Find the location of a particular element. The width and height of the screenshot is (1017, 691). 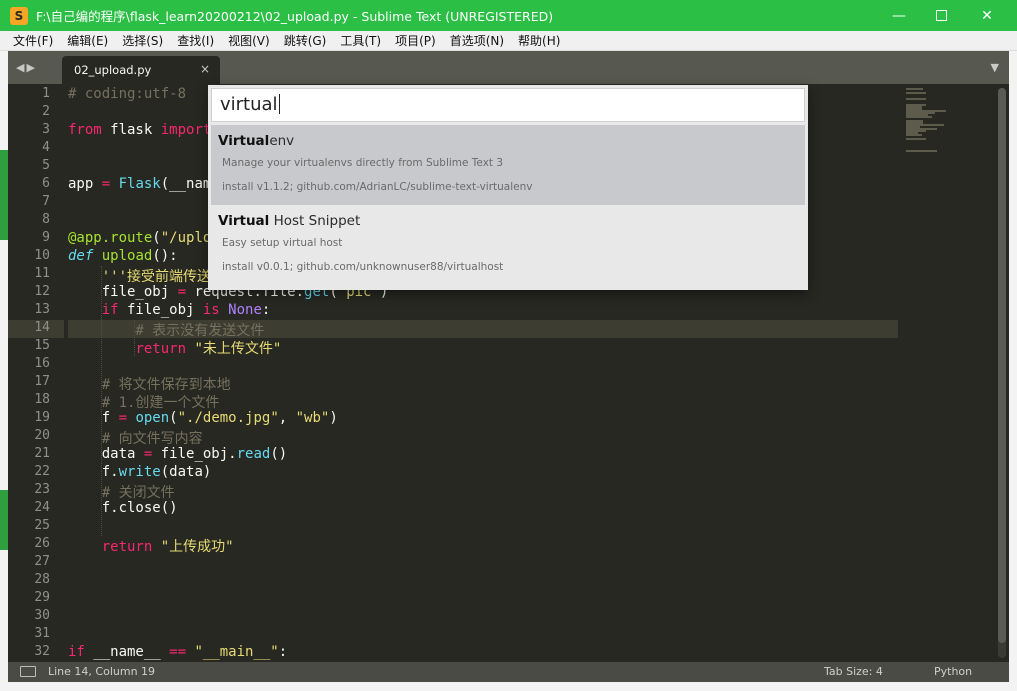

line-number: 9 is located at coordinates (46, 237).